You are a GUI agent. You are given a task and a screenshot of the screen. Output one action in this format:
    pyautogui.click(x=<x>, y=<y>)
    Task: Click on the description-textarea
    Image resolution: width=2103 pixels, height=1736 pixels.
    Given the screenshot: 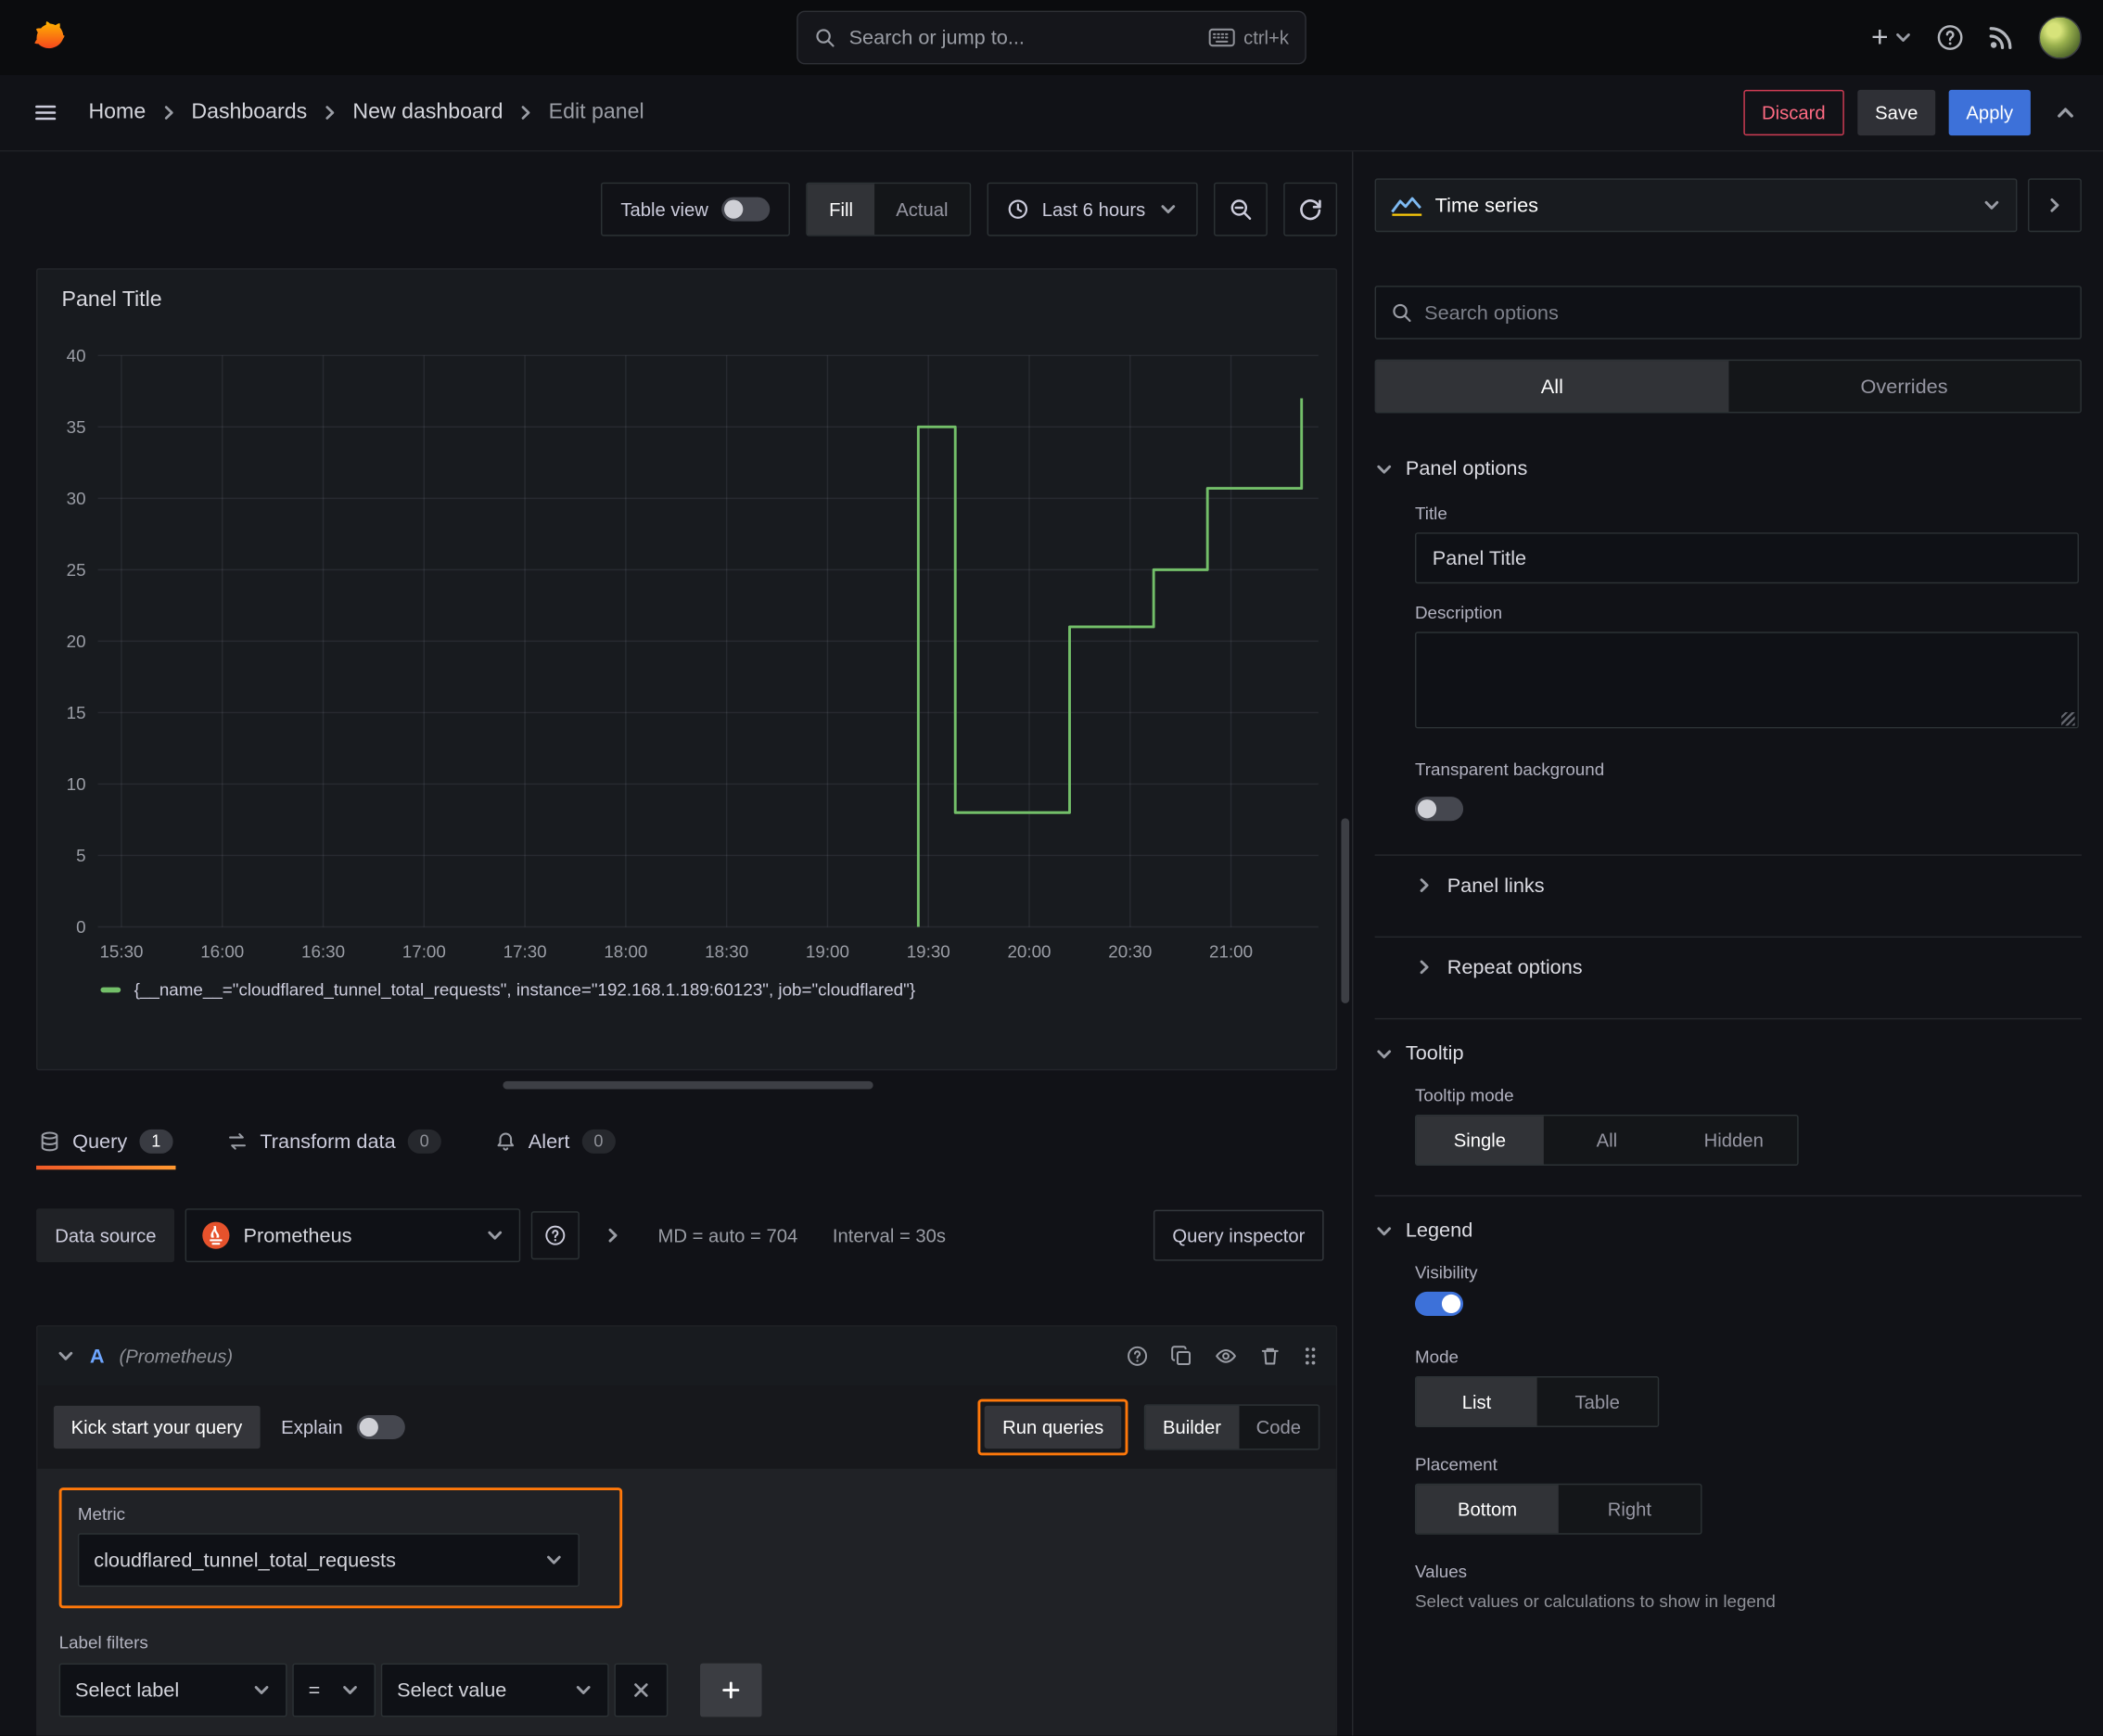 What is the action you would take?
    pyautogui.click(x=1746, y=680)
    